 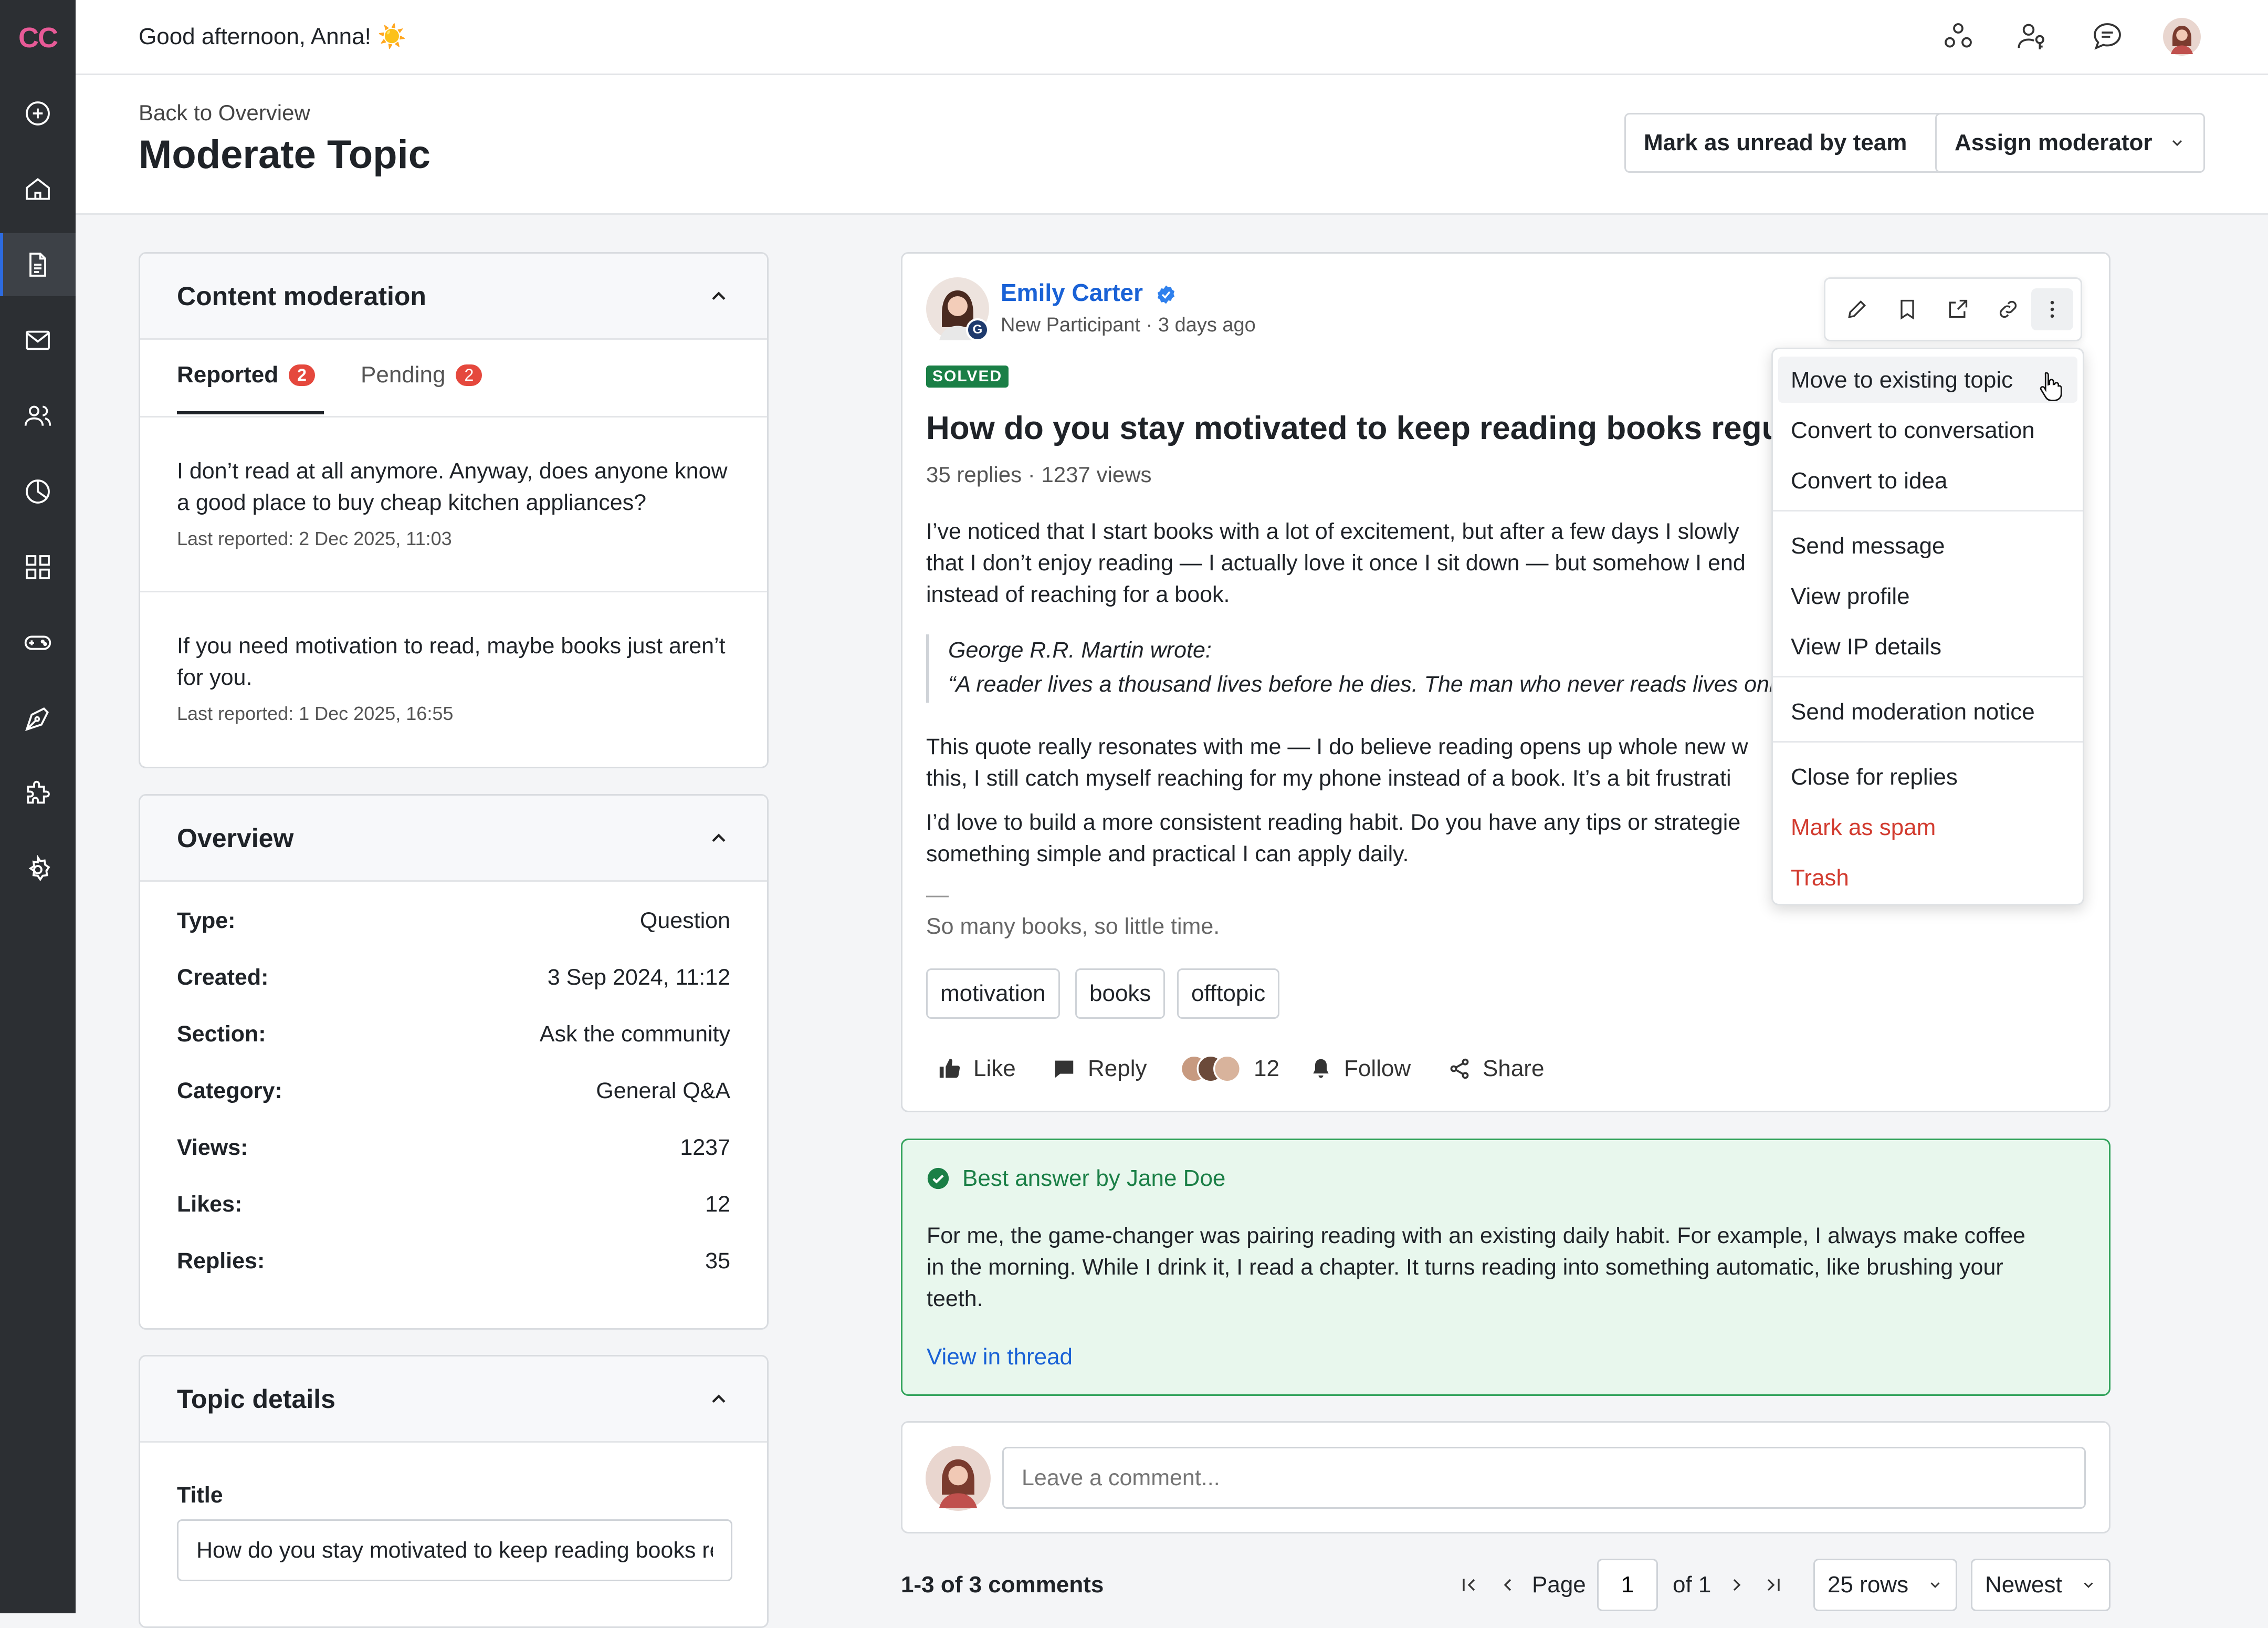 I want to click on menu-item-trash: Trash, so click(x=1820, y=878).